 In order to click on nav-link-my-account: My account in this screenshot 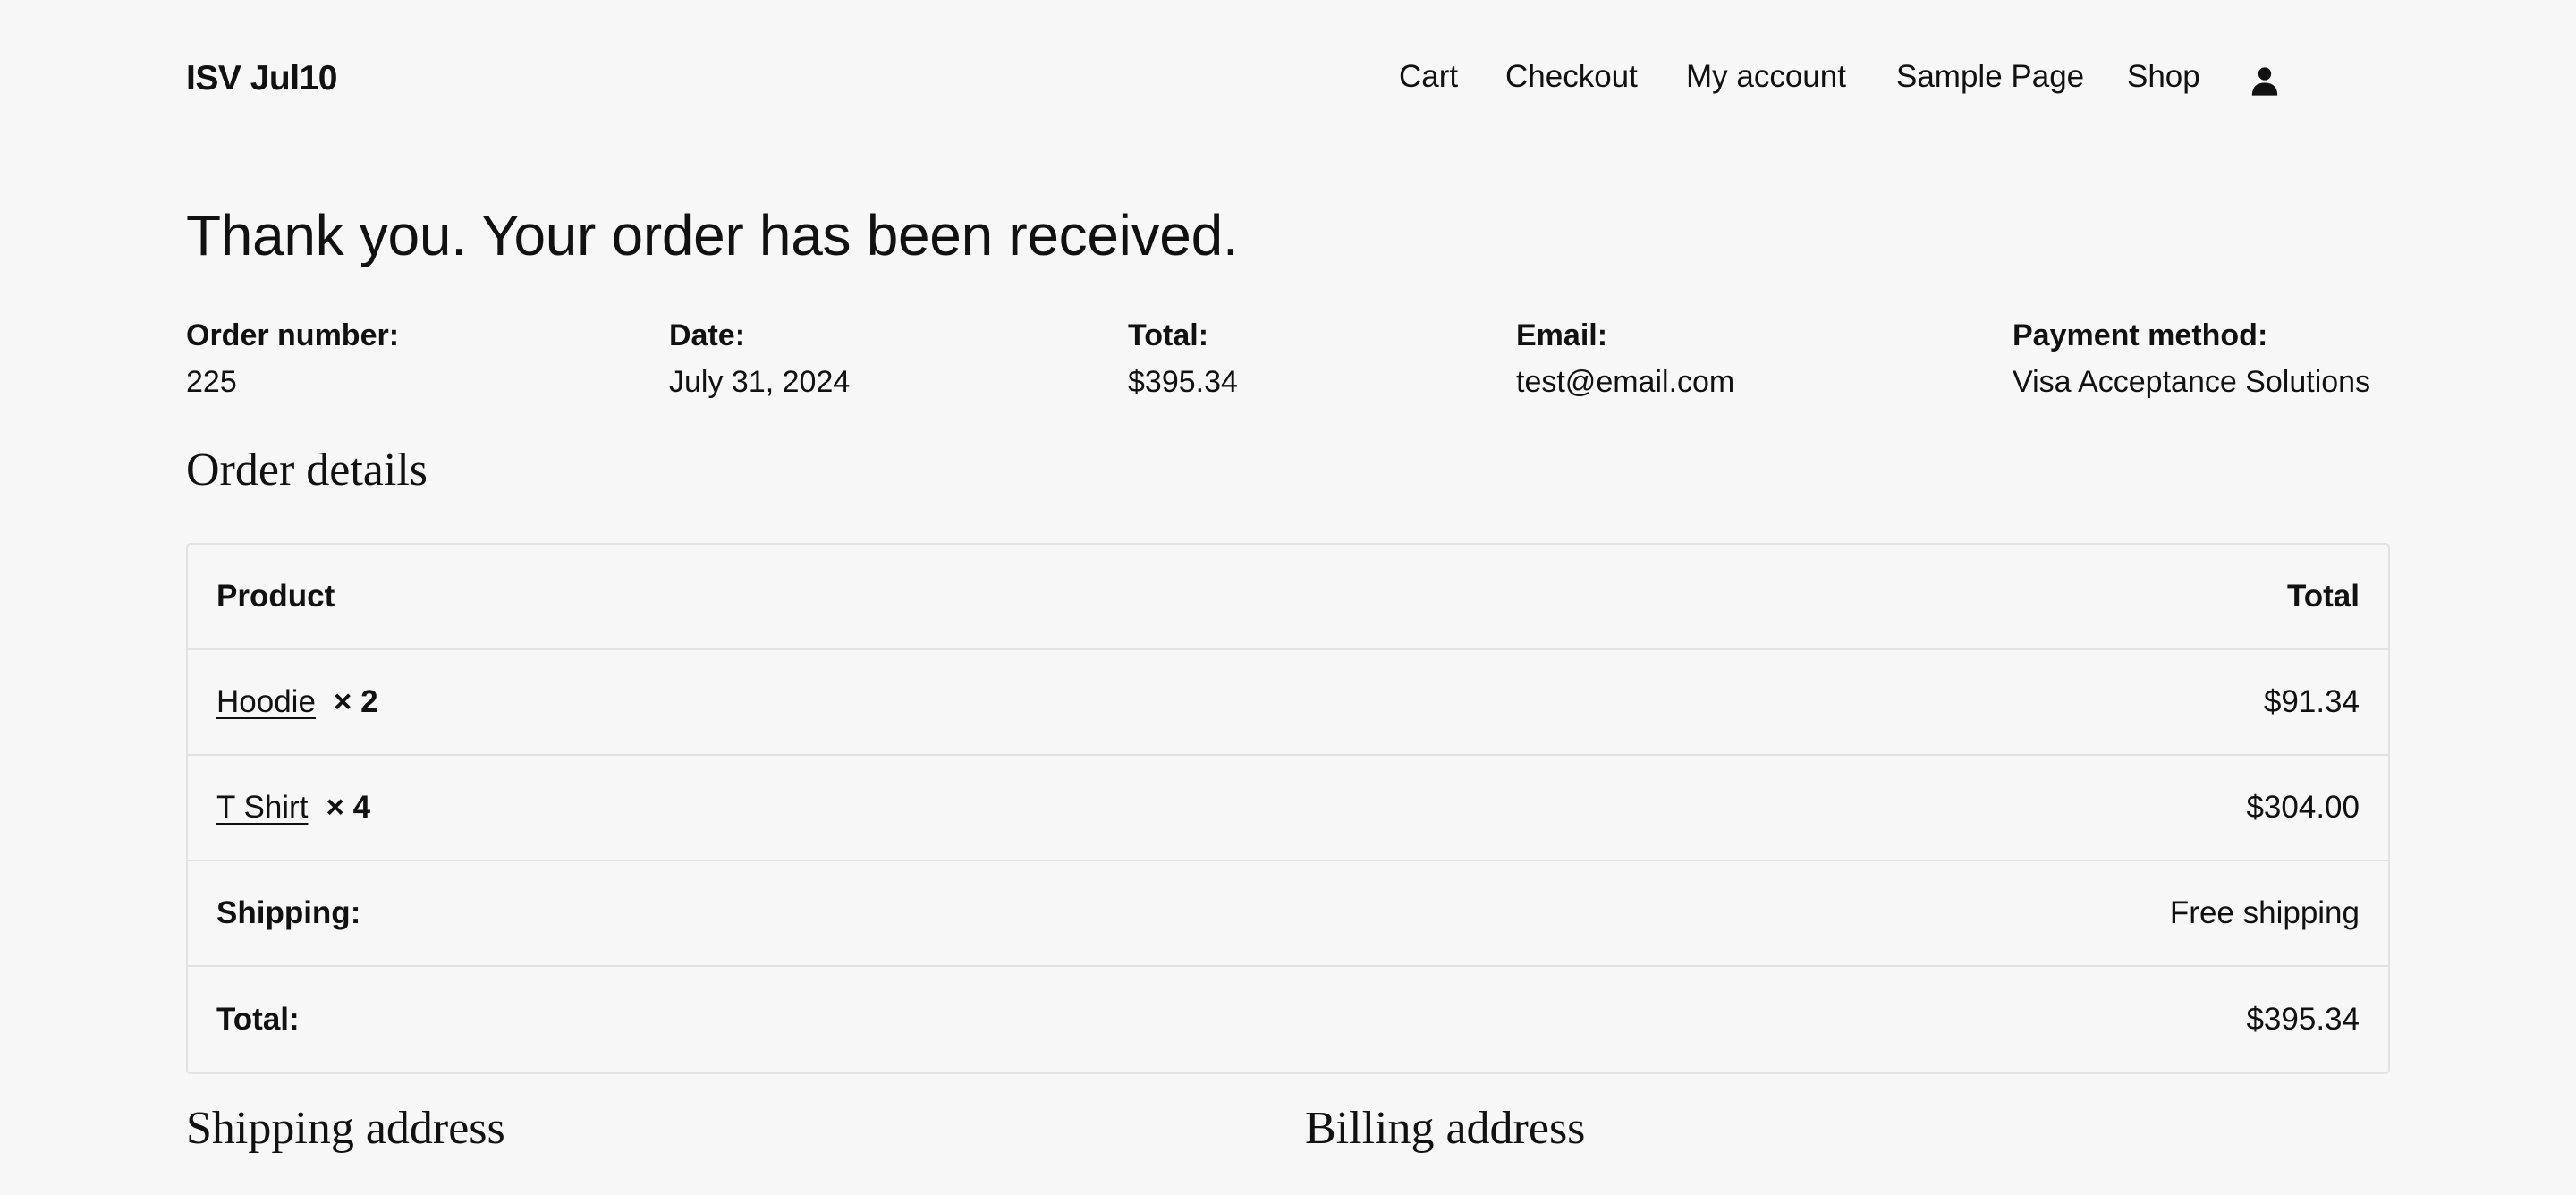, I will do `click(1766, 77)`.